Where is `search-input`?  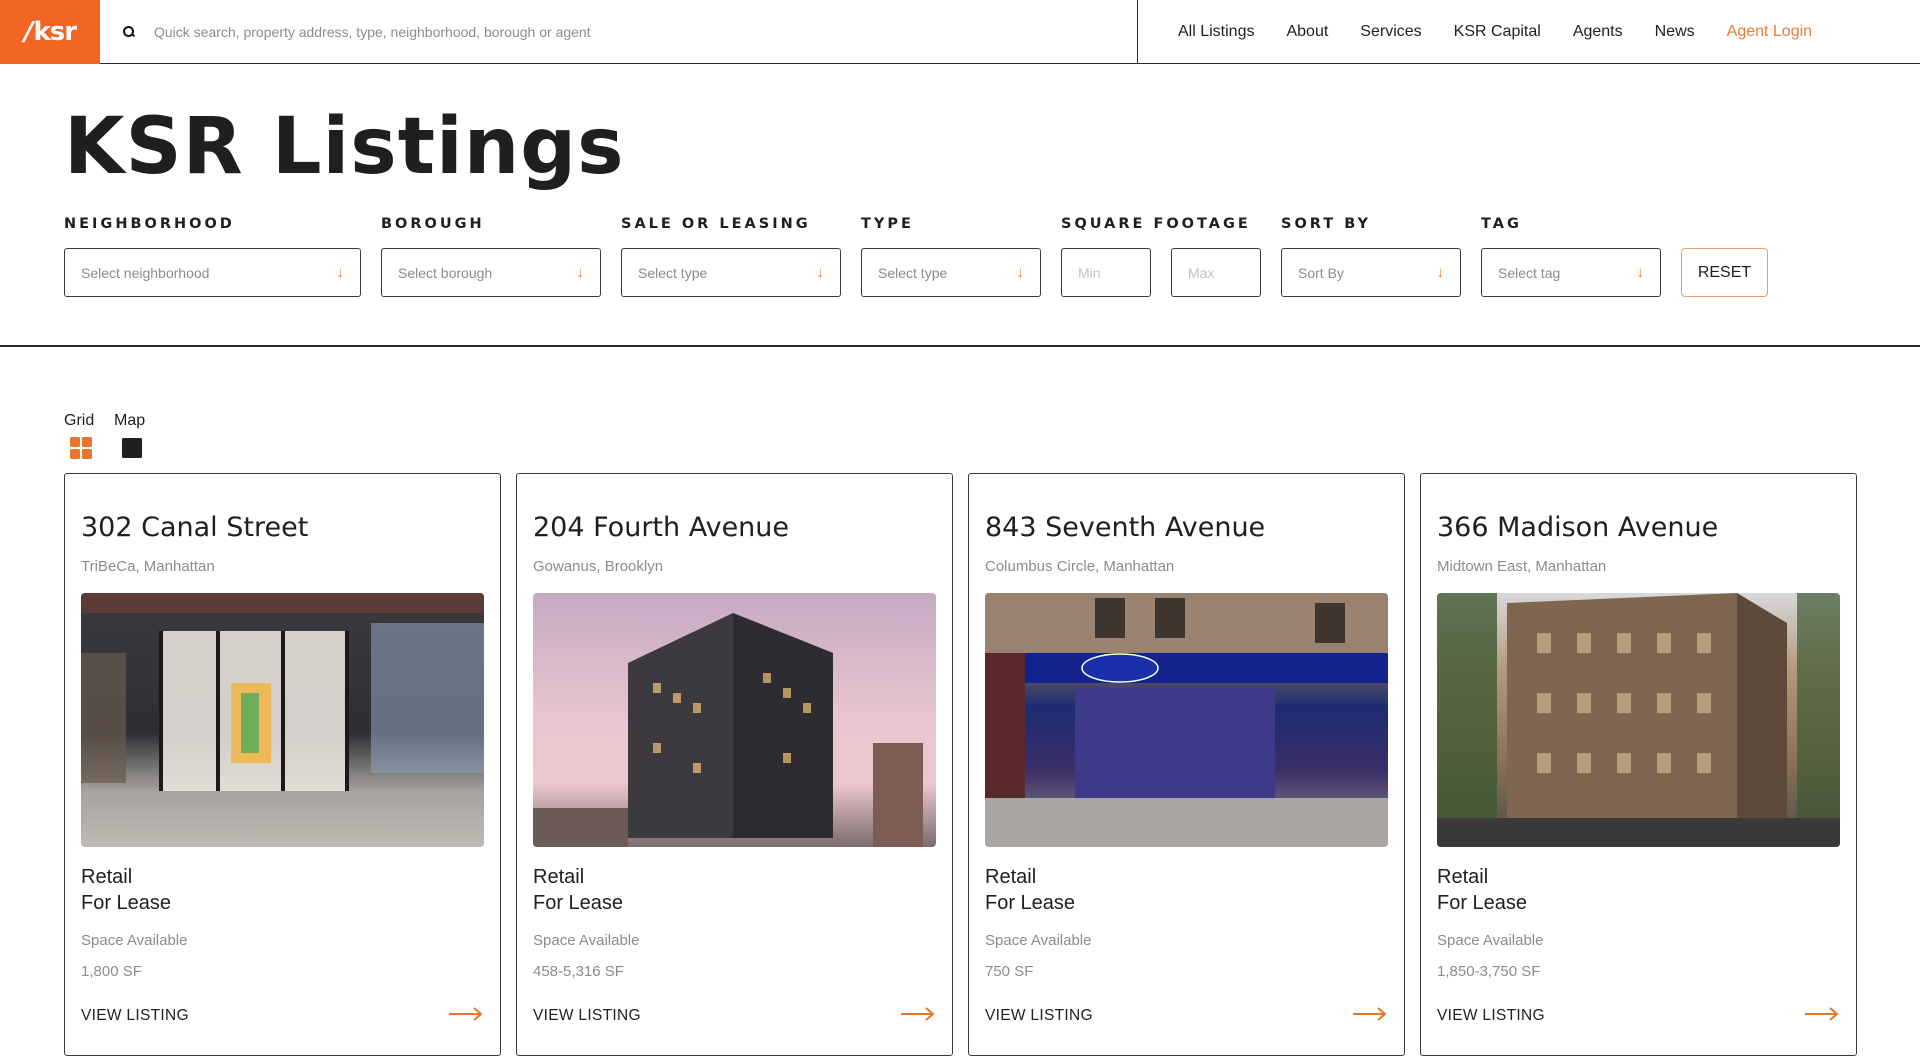
search-input is located at coordinates (604, 32).